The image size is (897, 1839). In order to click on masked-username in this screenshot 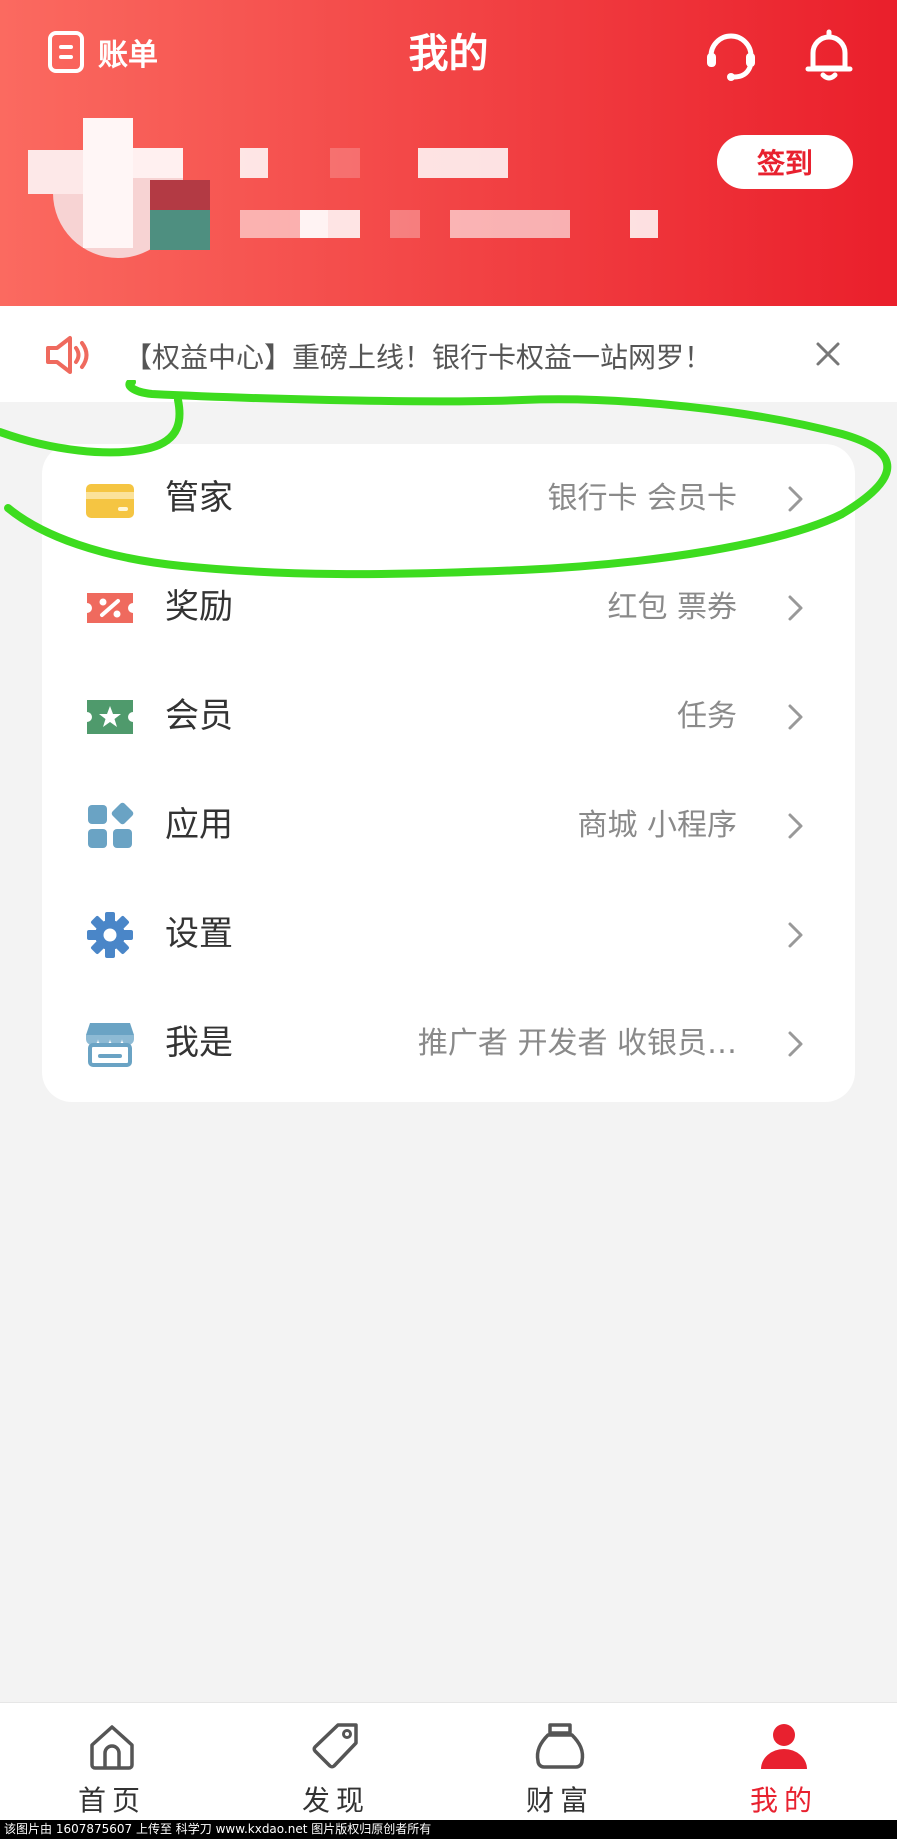, I will do `click(254, 163)`.